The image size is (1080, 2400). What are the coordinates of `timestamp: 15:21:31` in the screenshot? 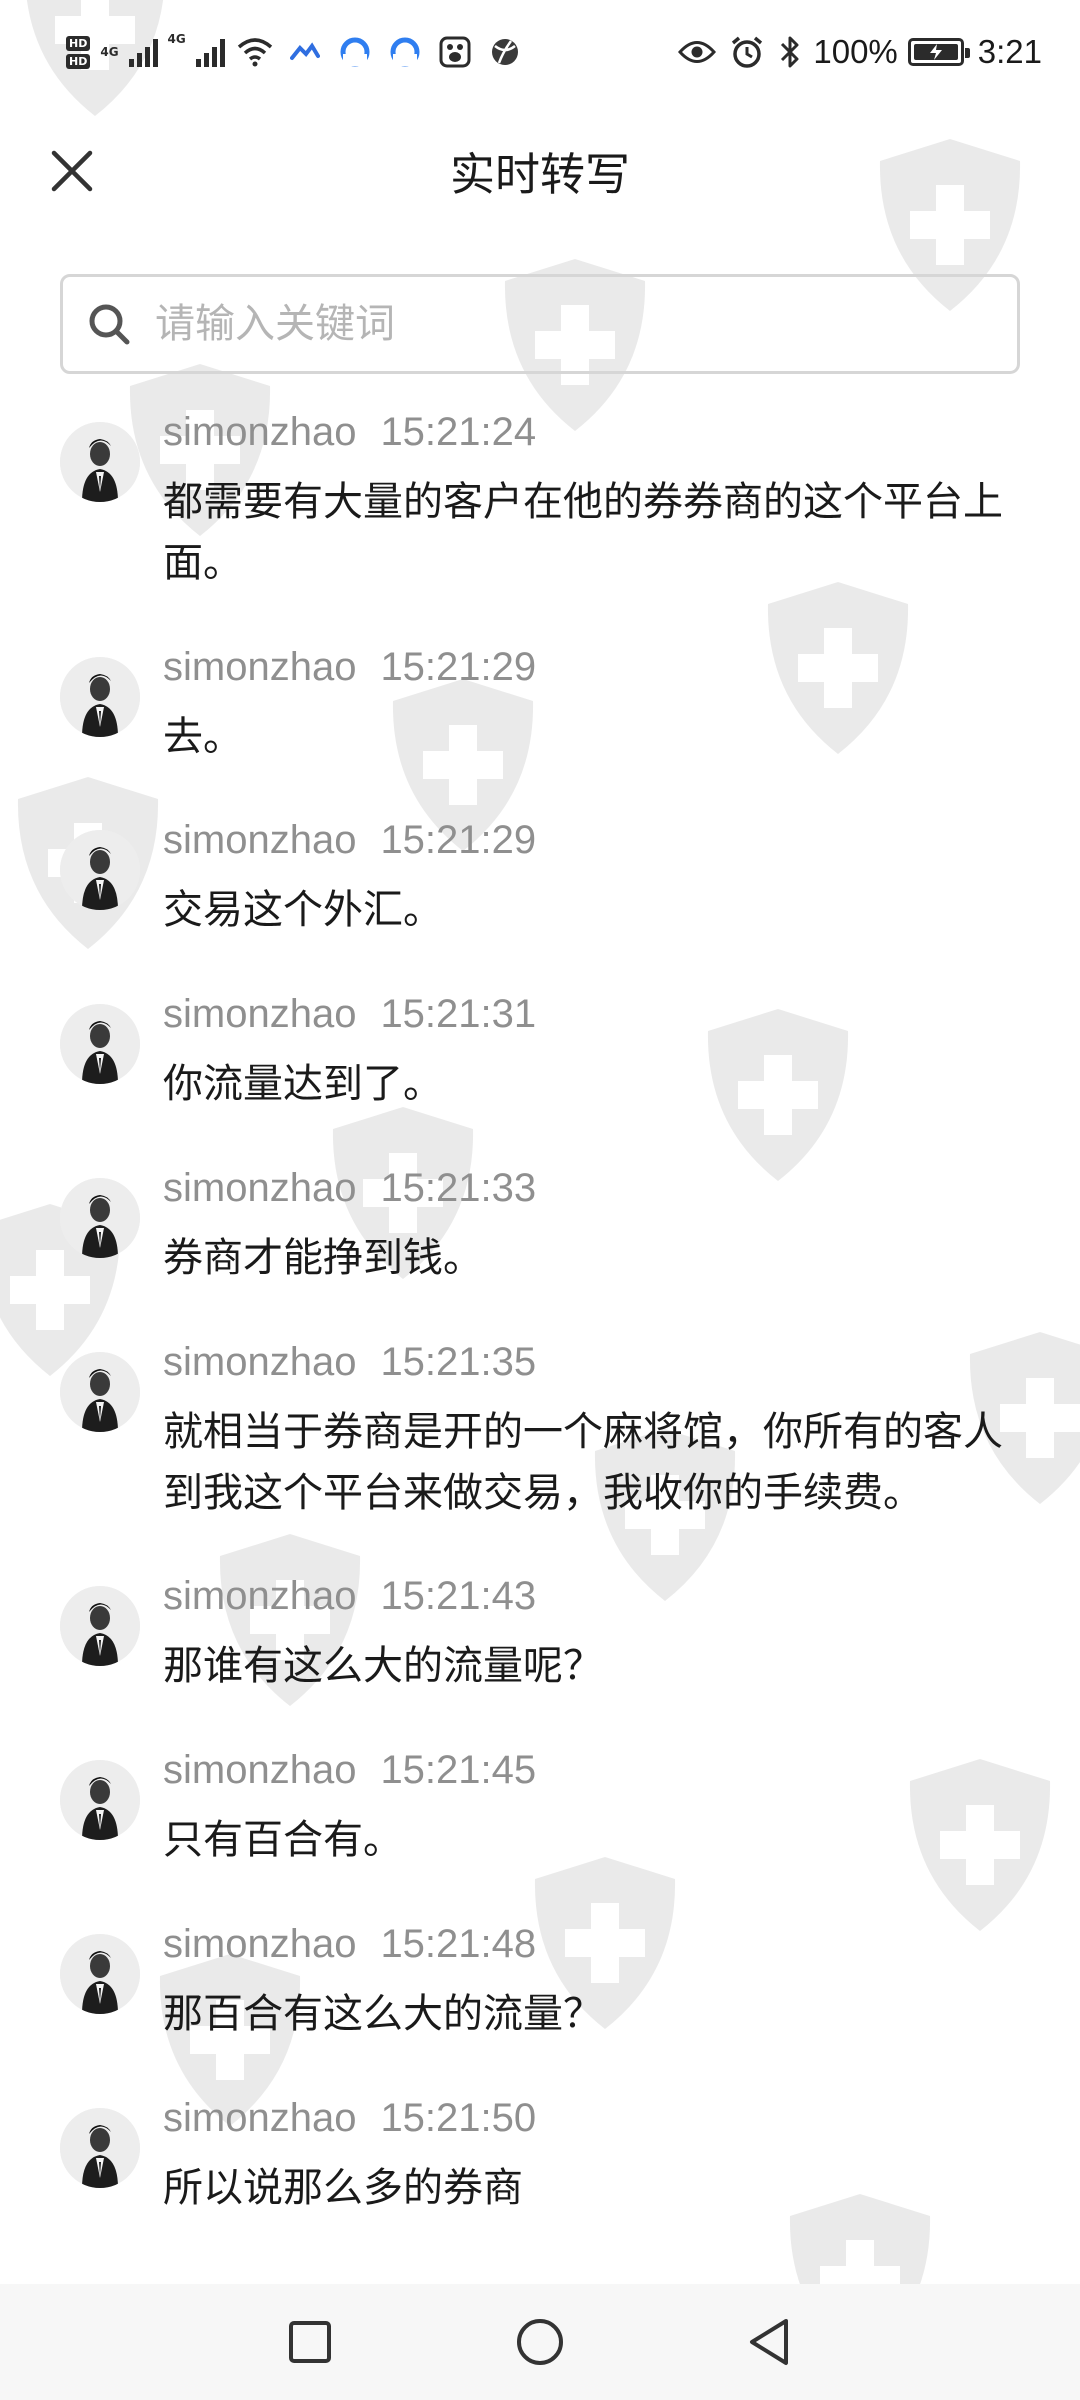 It's located at (458, 1014).